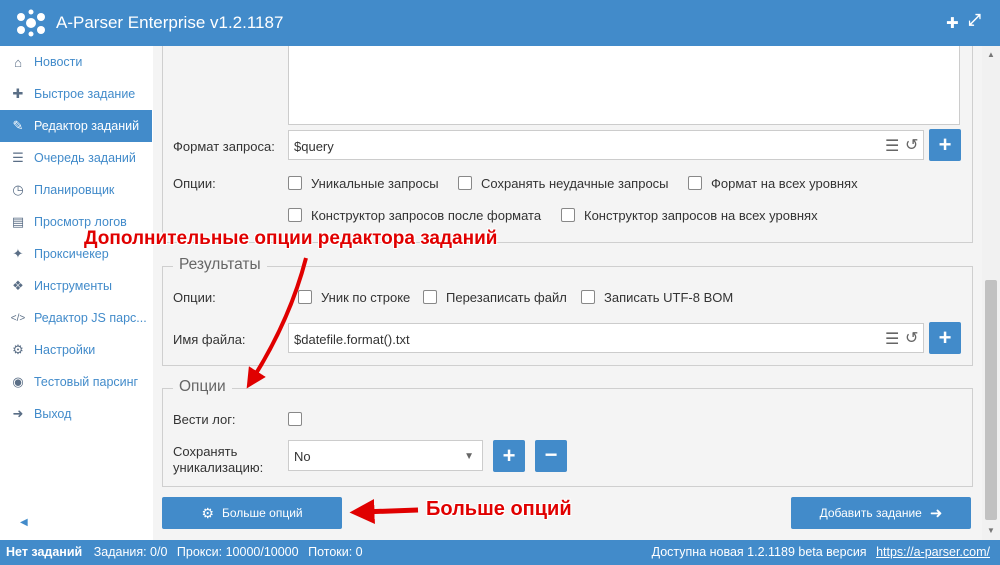 The image size is (1000, 565). What do you see at coordinates (384, 512) in the screenshot?
I see `annotation-arrow-more-options` at bounding box center [384, 512].